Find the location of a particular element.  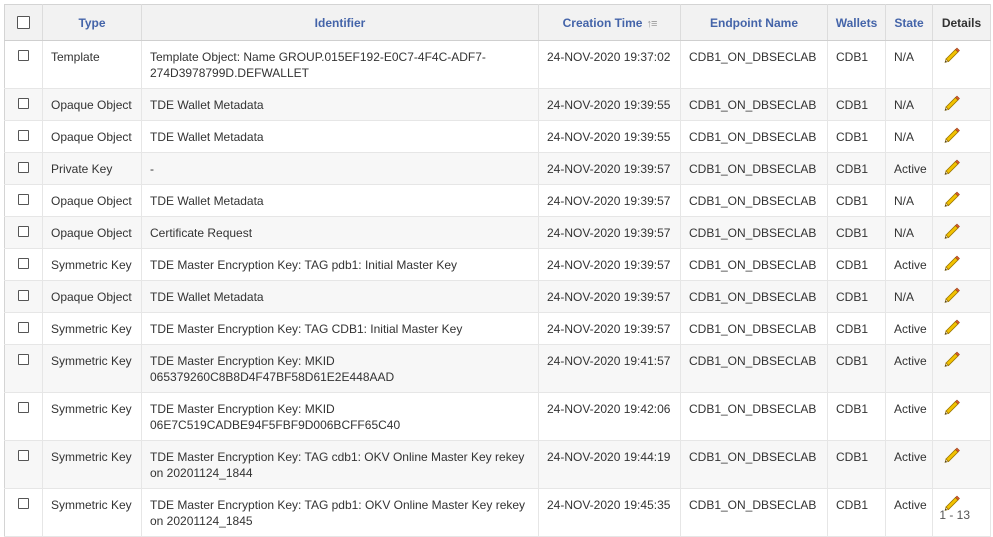

cell-identifier: TDE Wallet Metadata is located at coordinates (340, 296).